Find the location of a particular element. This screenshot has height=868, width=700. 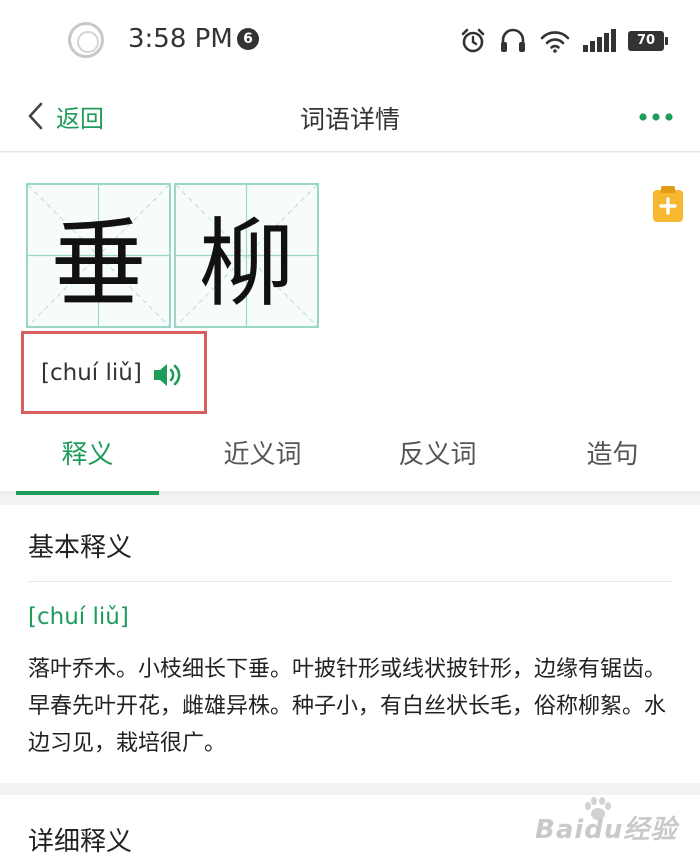

character-grid-1: 垂 is located at coordinates (98, 255).